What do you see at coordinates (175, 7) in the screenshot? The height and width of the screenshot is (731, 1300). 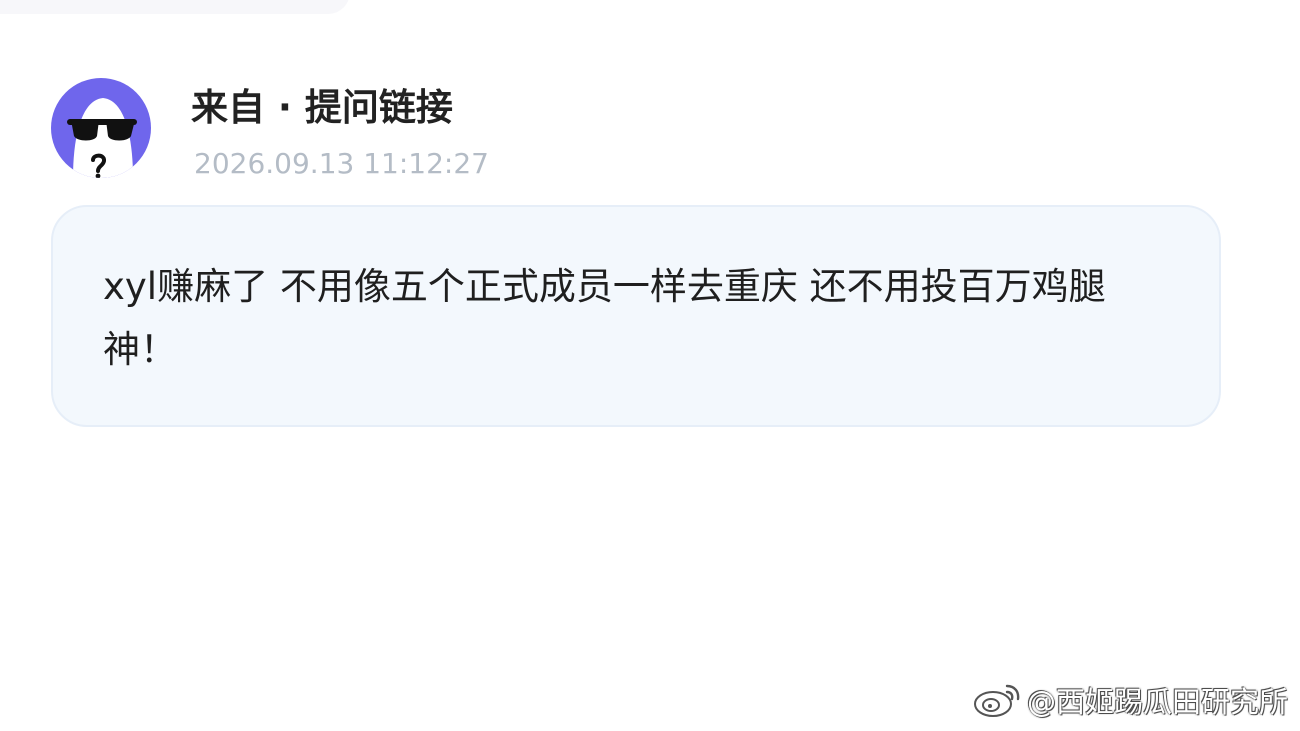 I see `top-tab-edge` at bounding box center [175, 7].